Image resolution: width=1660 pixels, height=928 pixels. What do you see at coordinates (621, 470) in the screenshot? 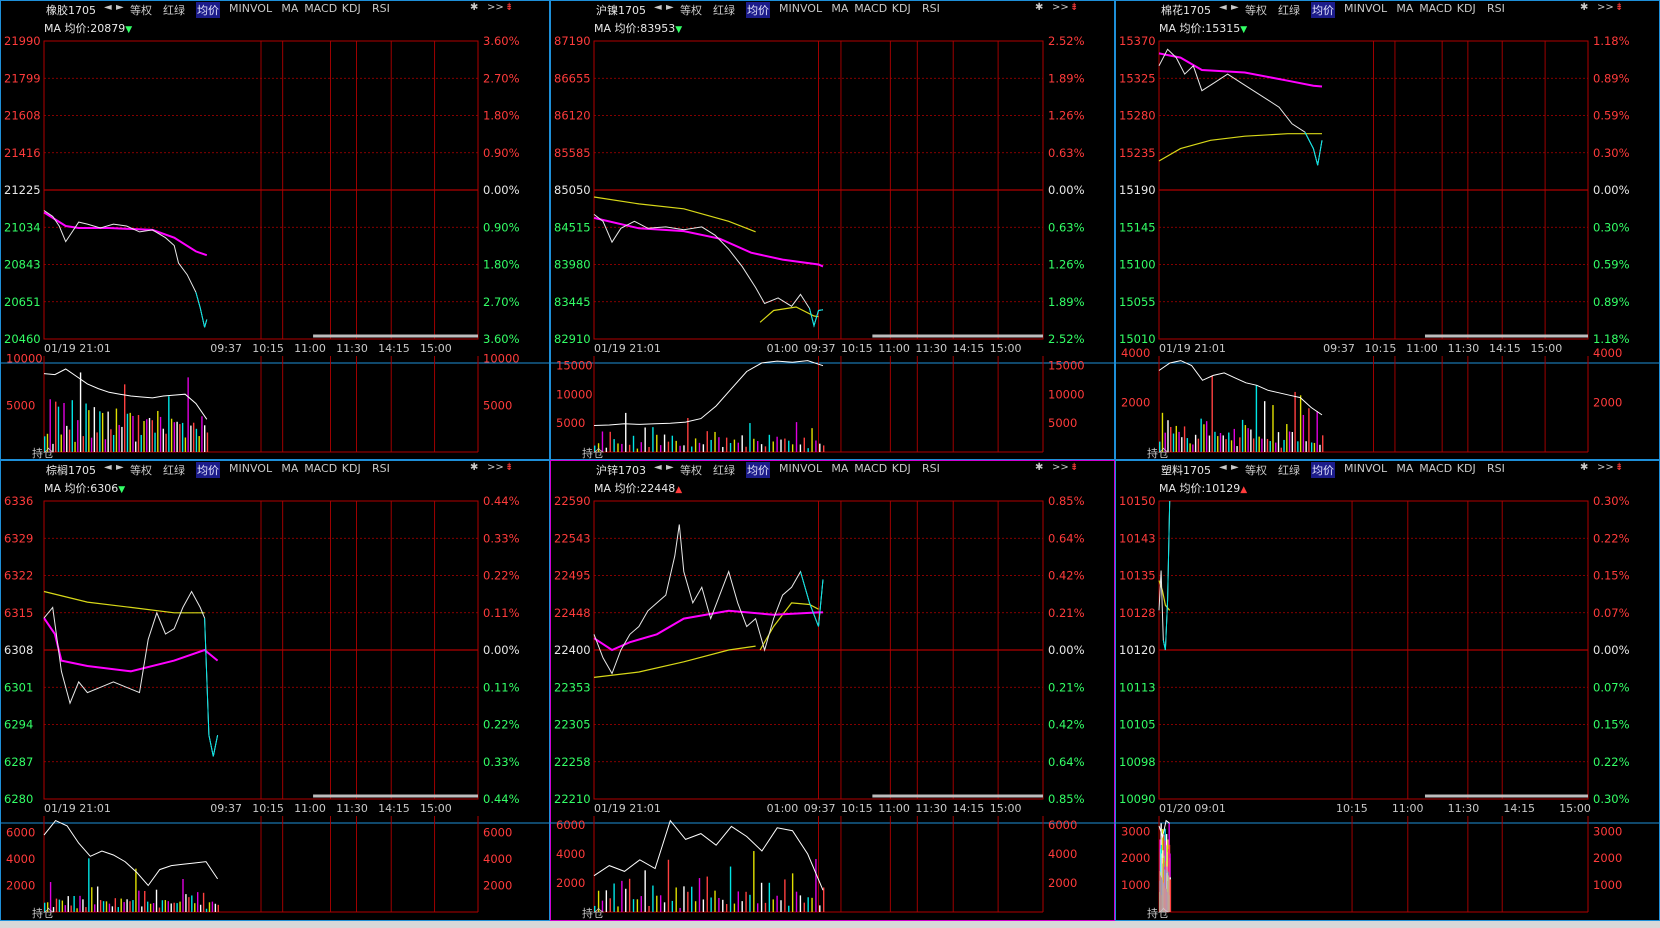
I see `symbol-name: 沪锌1703` at bounding box center [621, 470].